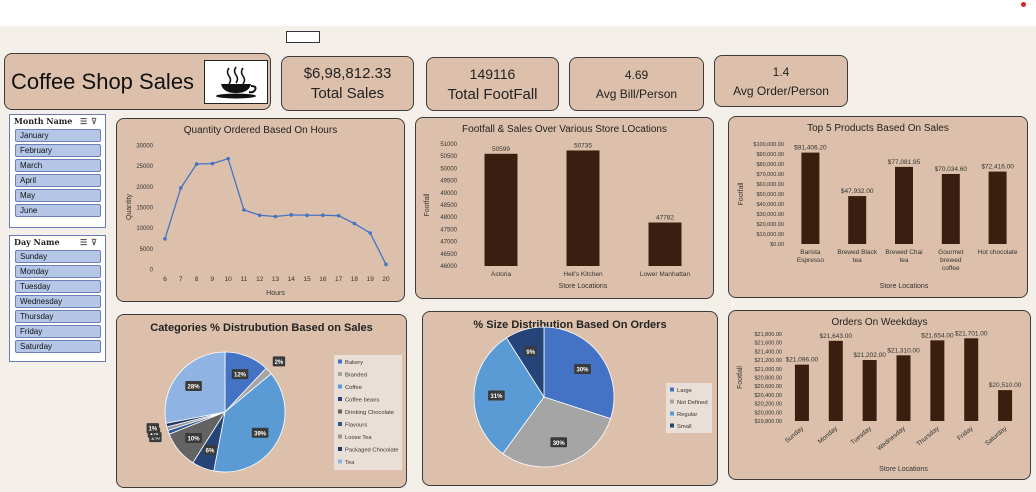 Image resolution: width=1036 pixels, height=492 pixels. I want to click on kpi-avg-bill: 4.69 Avg Bill/Person, so click(636, 84).